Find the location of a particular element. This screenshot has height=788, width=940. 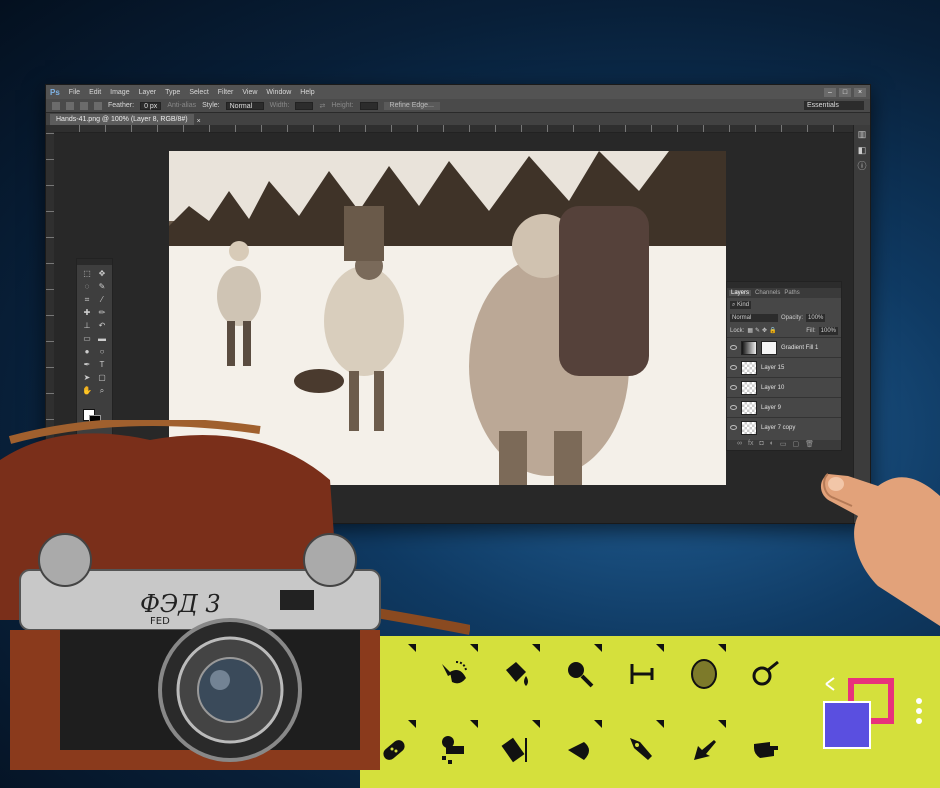

zoom-tool-icon: ⌕ is located at coordinates (102, 391).